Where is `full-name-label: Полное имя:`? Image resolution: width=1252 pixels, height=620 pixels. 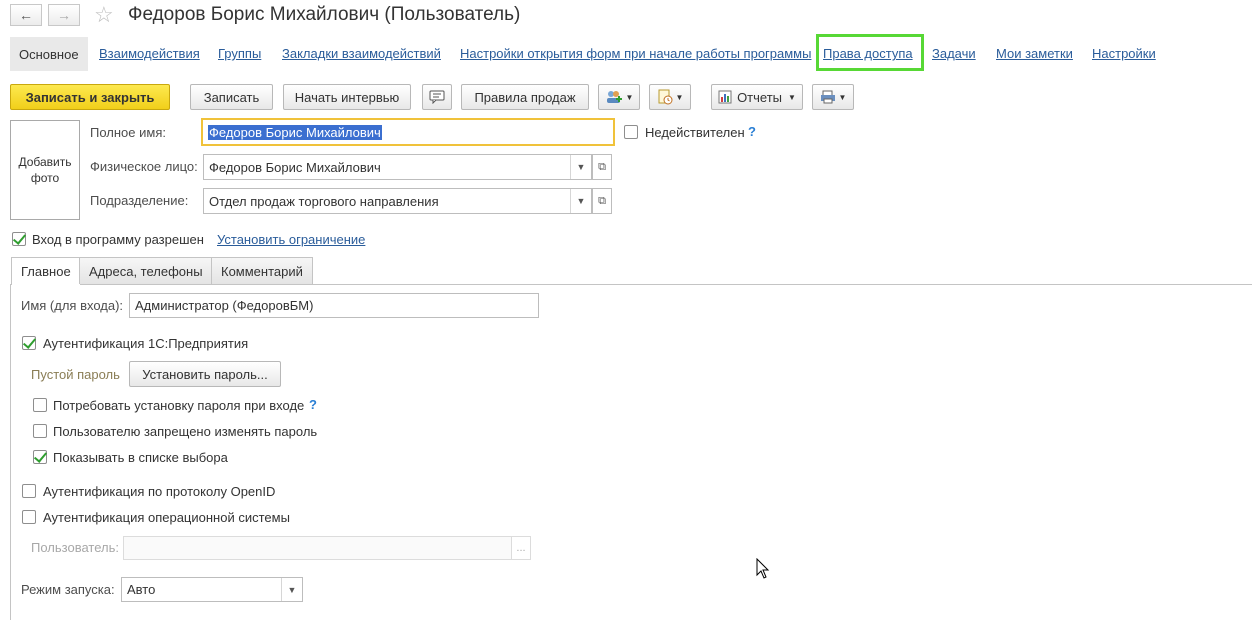
full-name-label: Полное имя: is located at coordinates (128, 132).